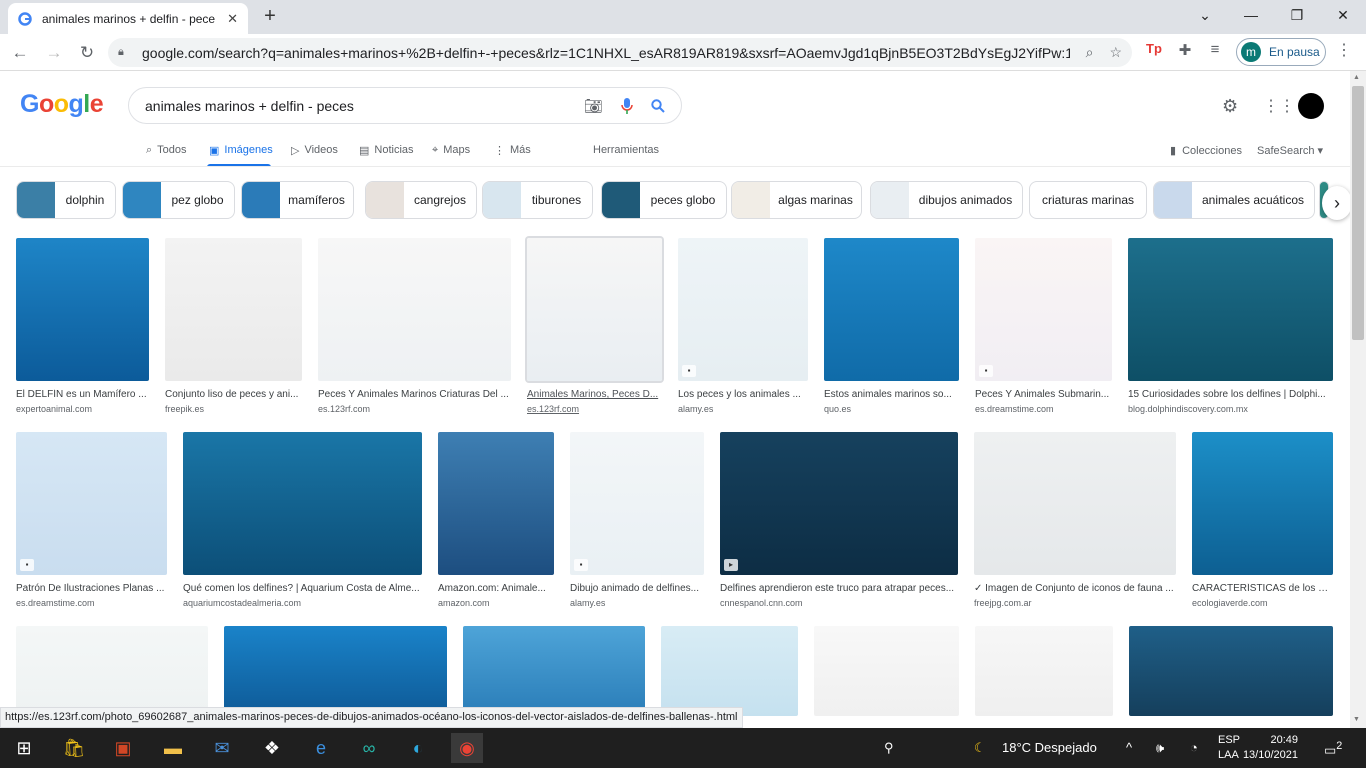 The width and height of the screenshot is (1366, 768). Describe the element at coordinates (467, 748) in the screenshot. I see `chrome-icon: ◉` at that location.